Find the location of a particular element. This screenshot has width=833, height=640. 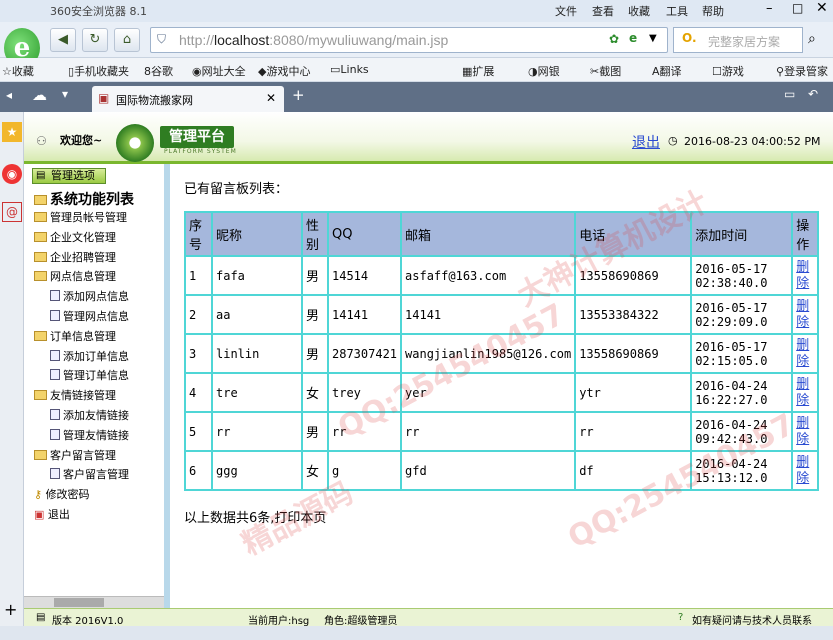

tab-list-icon: ▭ is located at coordinates (789, 94).